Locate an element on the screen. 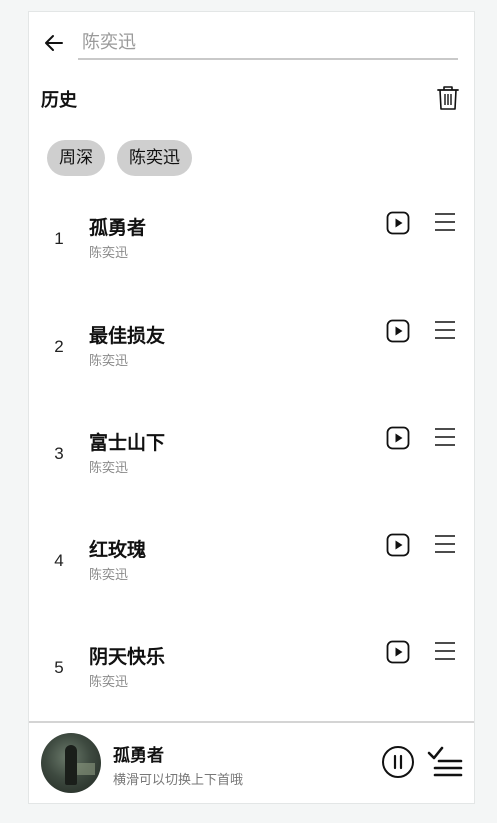 The image size is (497, 823). history-chip: 周深 is located at coordinates (76, 158).